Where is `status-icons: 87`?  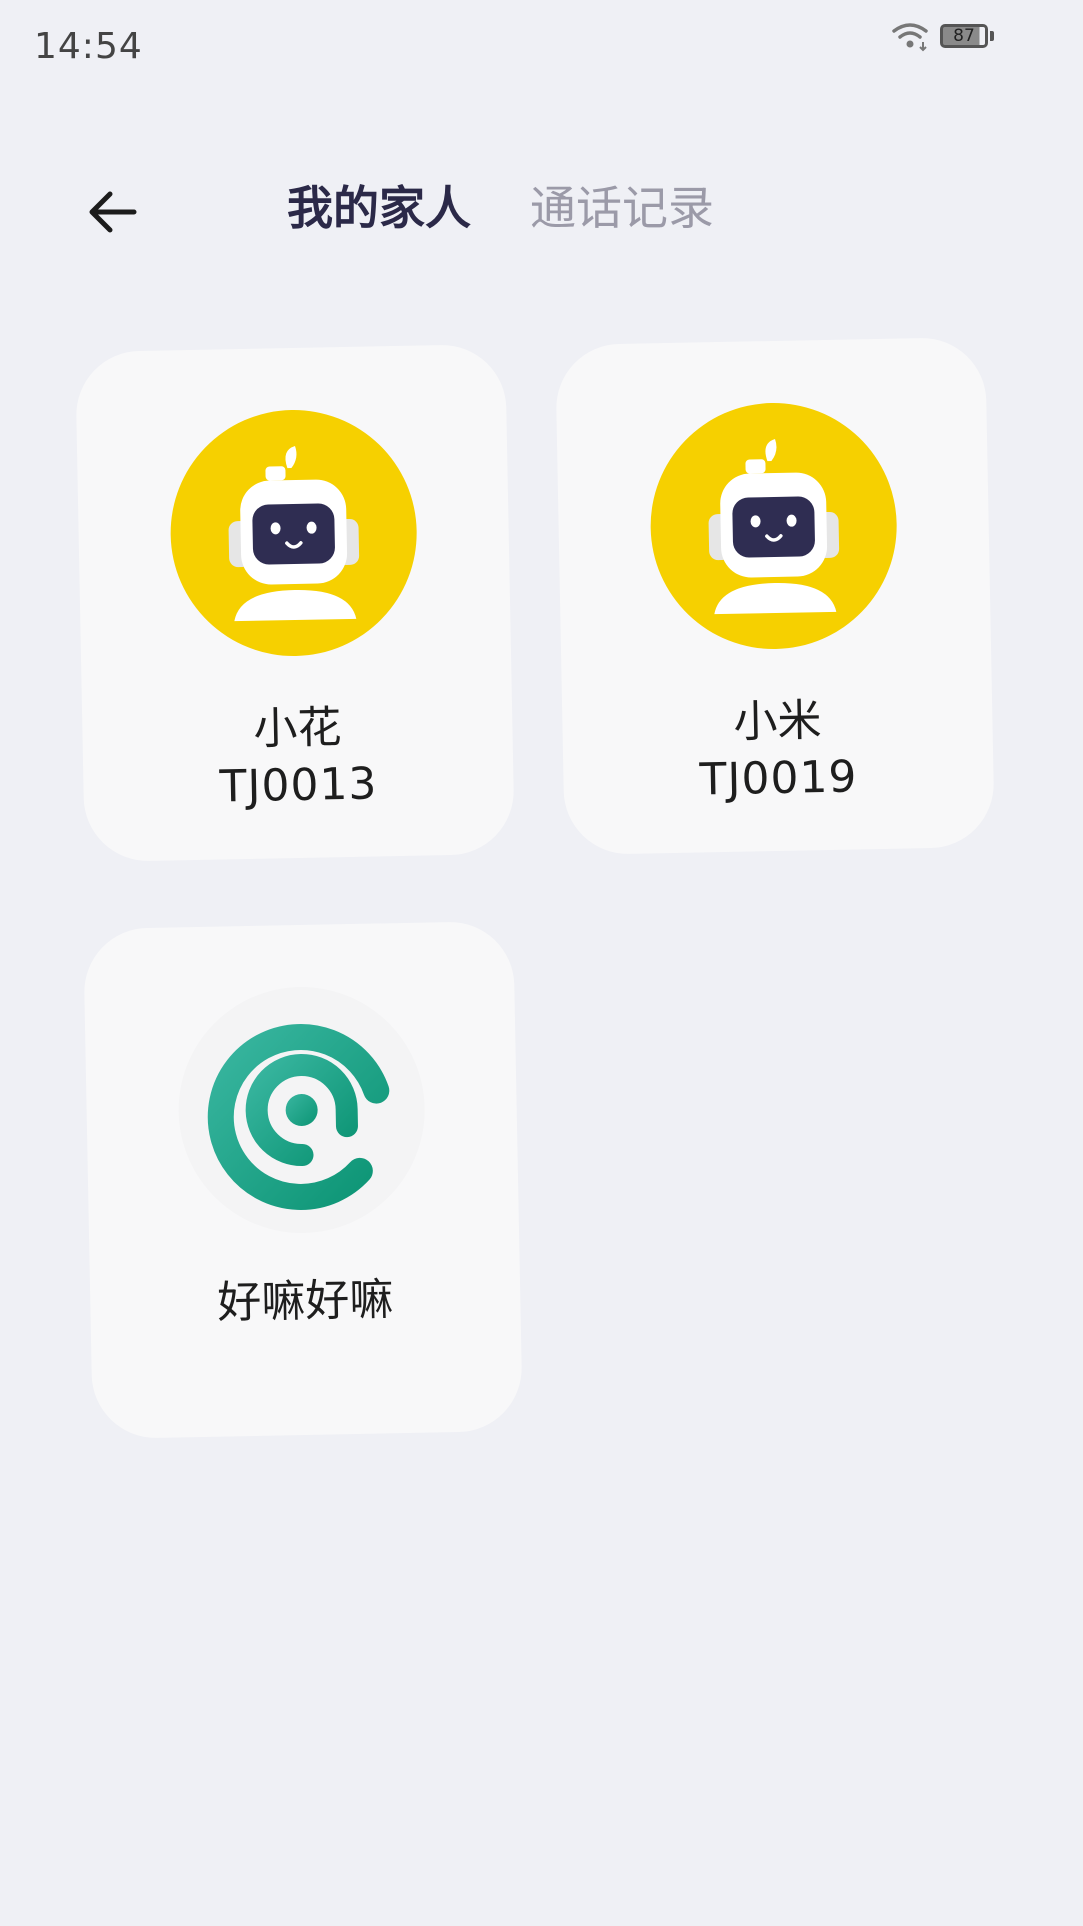 status-icons: 87 is located at coordinates (942, 36).